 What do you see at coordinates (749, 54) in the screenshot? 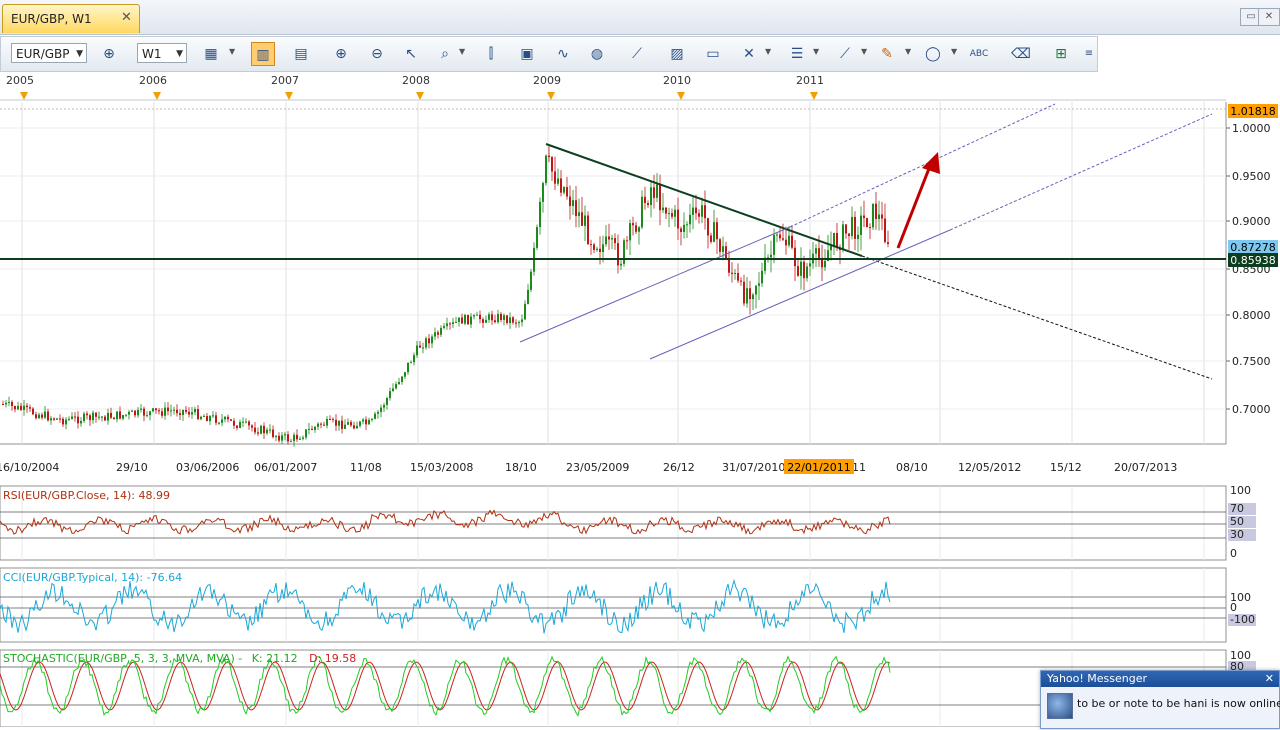
I see `tools-icon: ✕` at bounding box center [749, 54].